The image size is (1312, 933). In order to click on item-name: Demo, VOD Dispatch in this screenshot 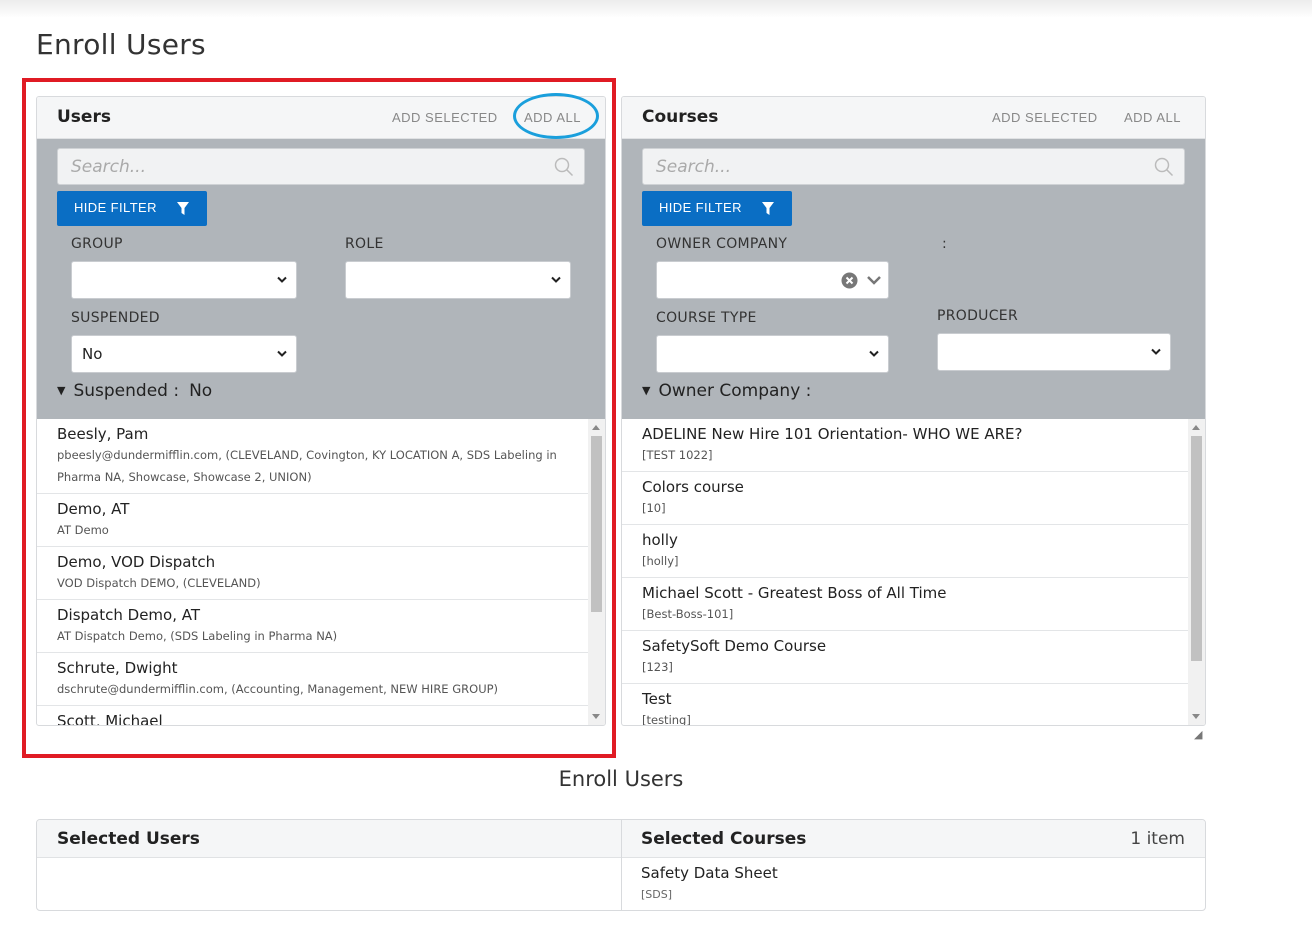, I will do `click(136, 562)`.